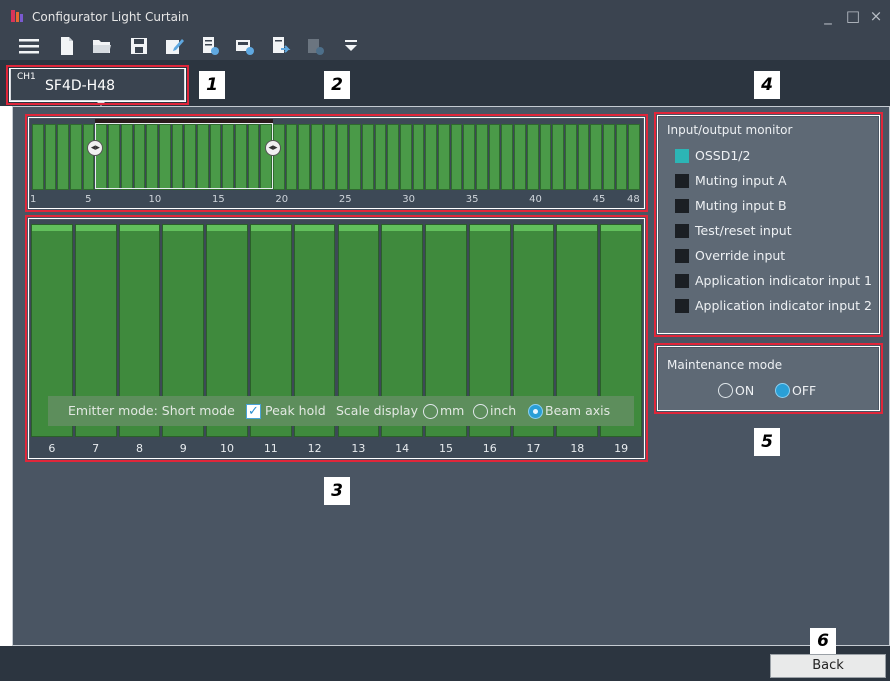  What do you see at coordinates (102, 46) in the screenshot?
I see `open-folder-icon` at bounding box center [102, 46].